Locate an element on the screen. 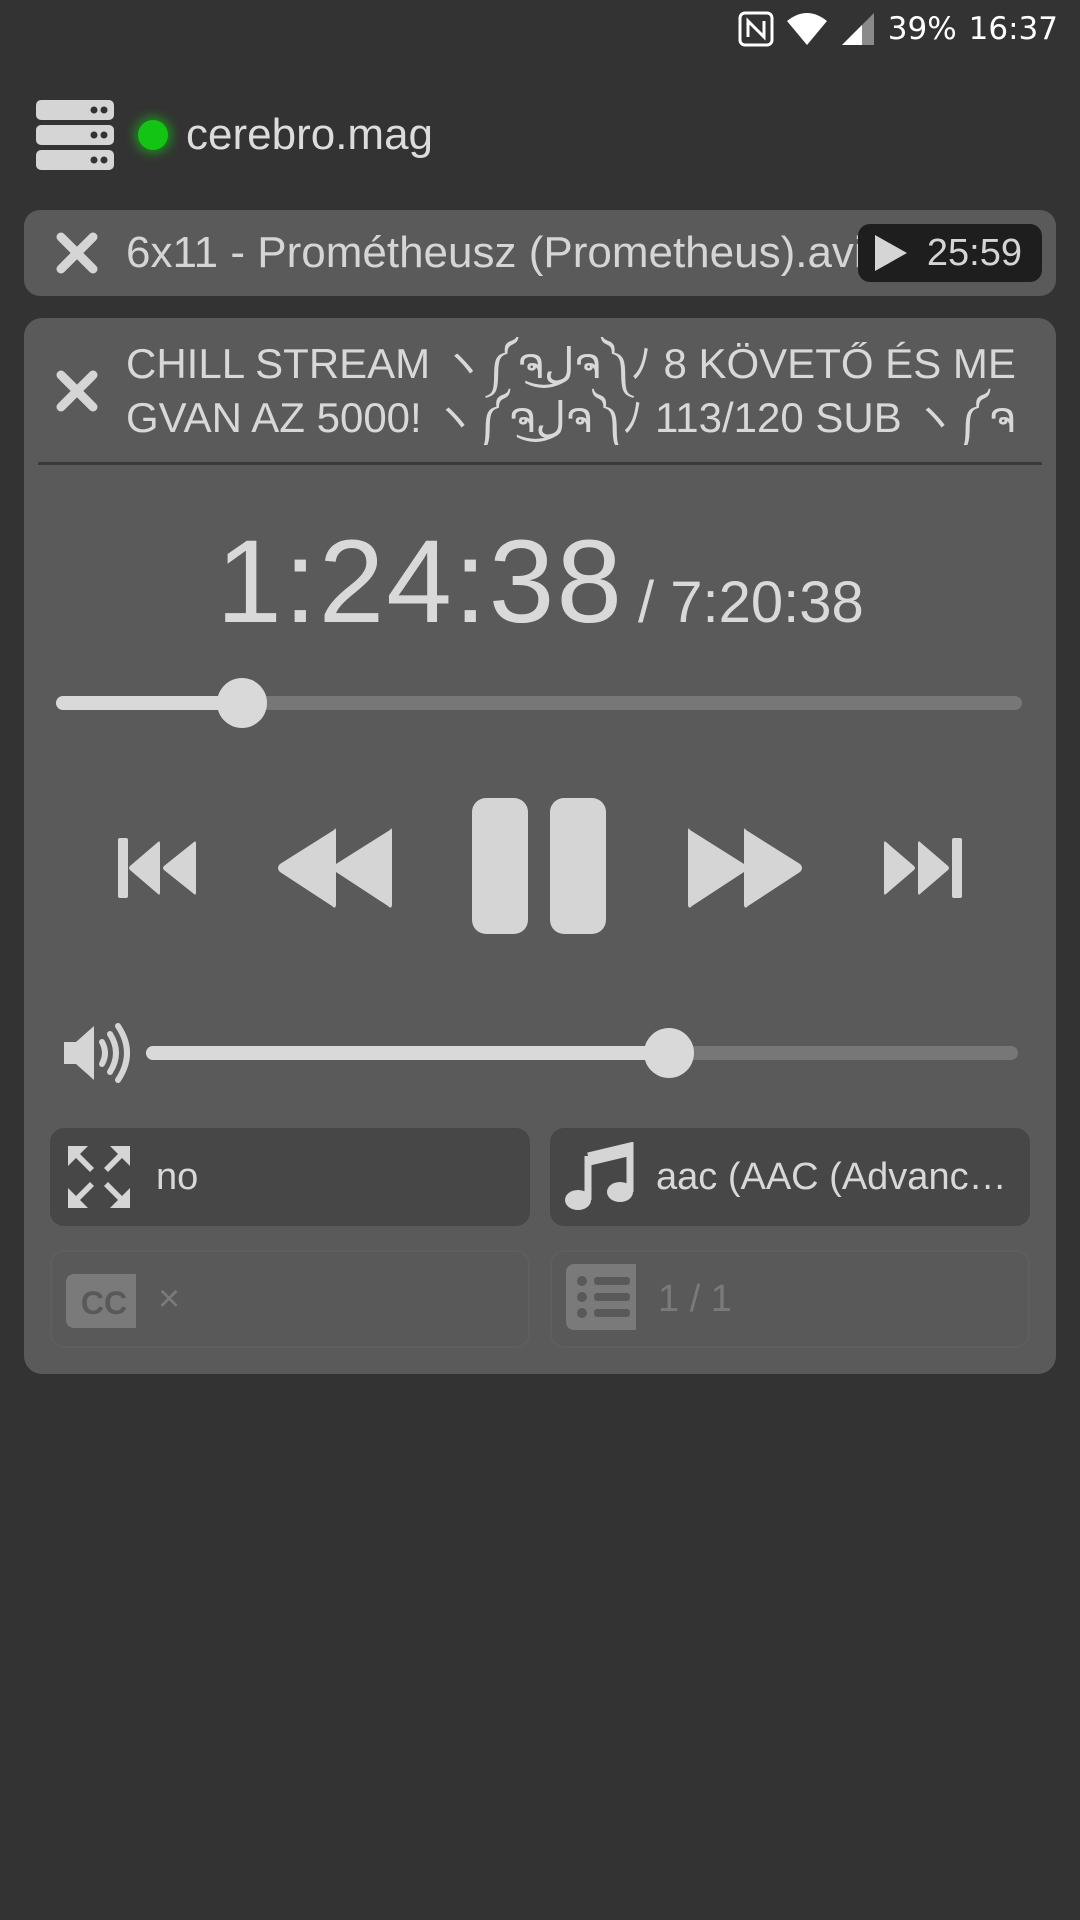 This screenshot has height=1920, width=1080. current-time: 1:24:38 is located at coordinates (420, 582).